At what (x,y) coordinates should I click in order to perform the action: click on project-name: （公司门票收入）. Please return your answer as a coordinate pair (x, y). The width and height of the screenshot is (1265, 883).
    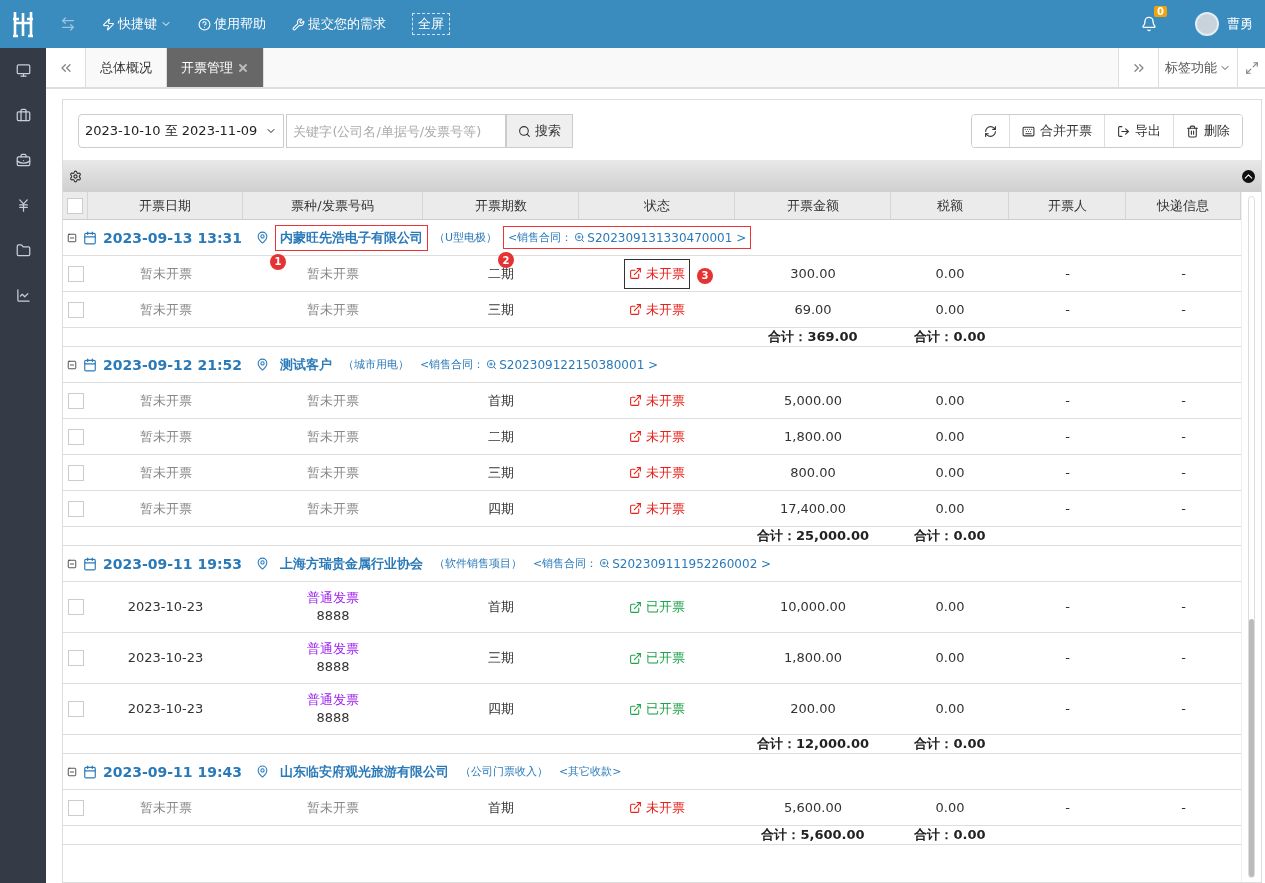
    Looking at the image, I should click on (504, 771).